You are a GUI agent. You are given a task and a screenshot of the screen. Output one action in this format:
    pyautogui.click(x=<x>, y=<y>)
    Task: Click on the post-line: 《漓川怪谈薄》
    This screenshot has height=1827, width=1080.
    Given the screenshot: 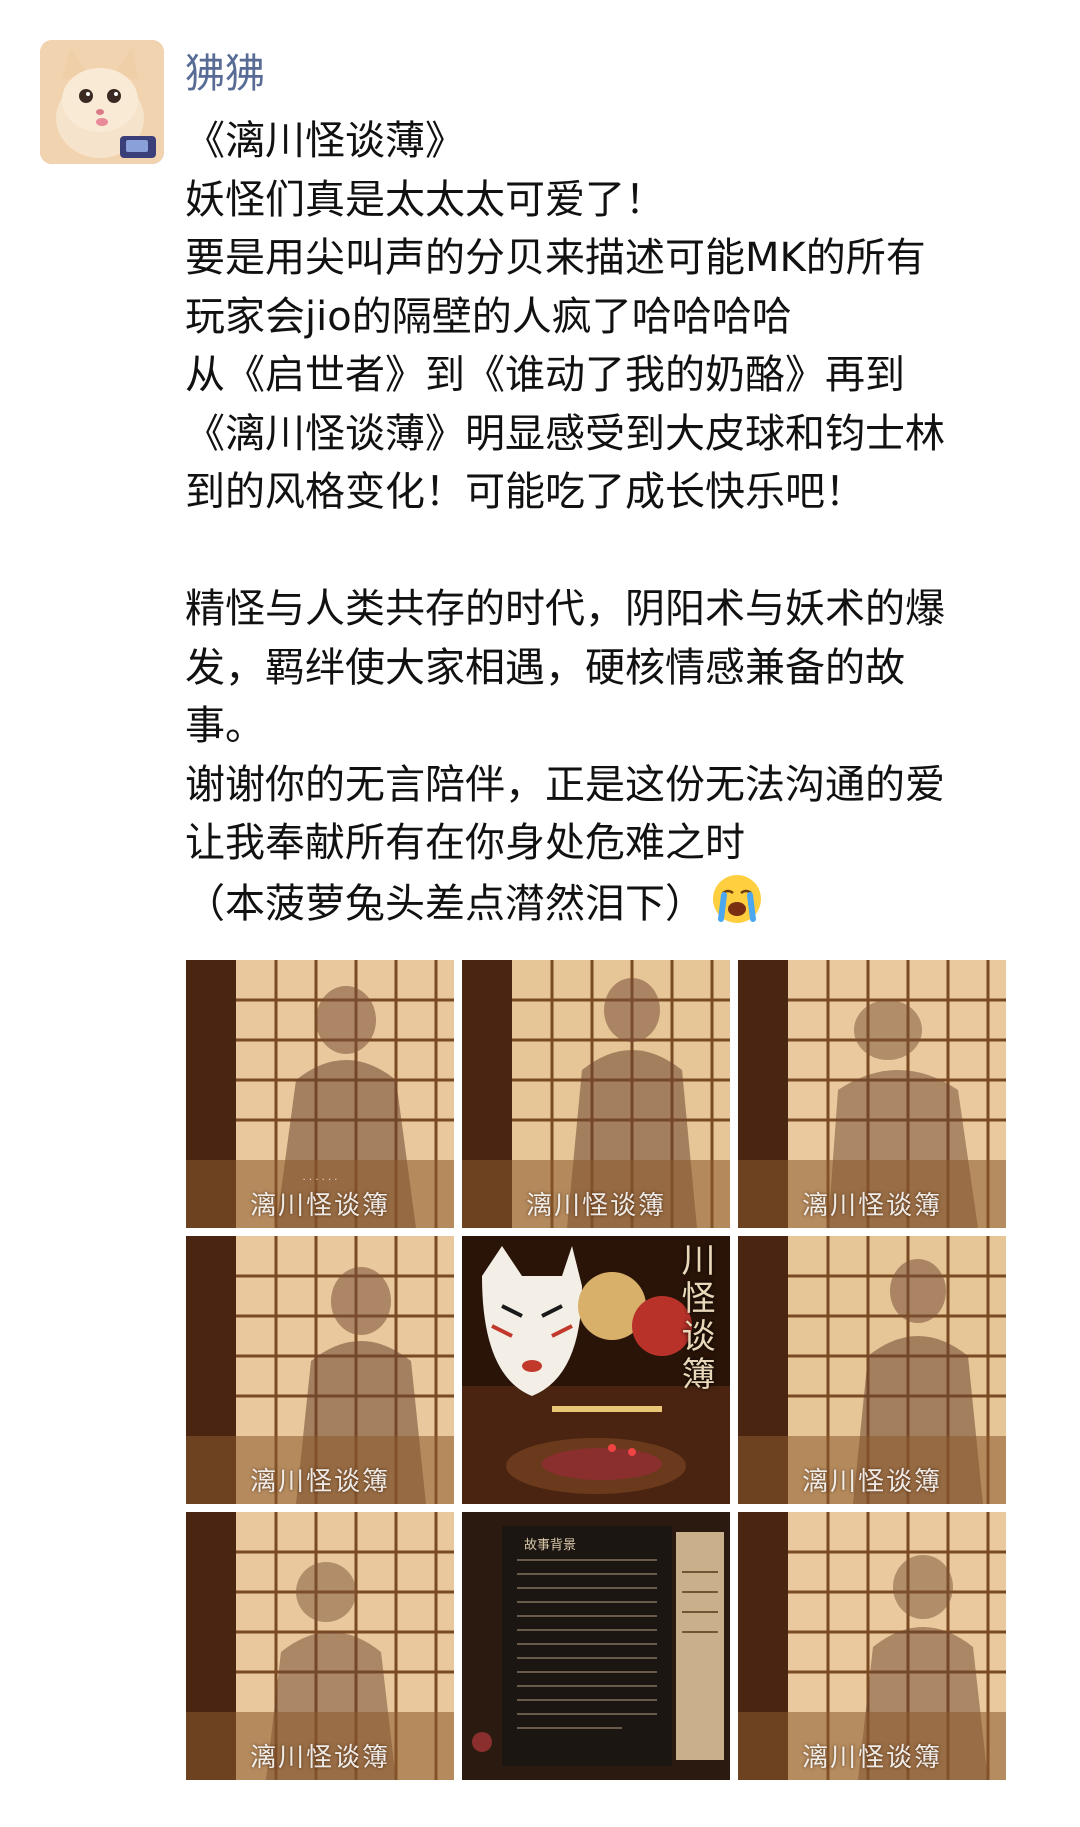 What is the action you would take?
    pyautogui.click(x=325, y=141)
    